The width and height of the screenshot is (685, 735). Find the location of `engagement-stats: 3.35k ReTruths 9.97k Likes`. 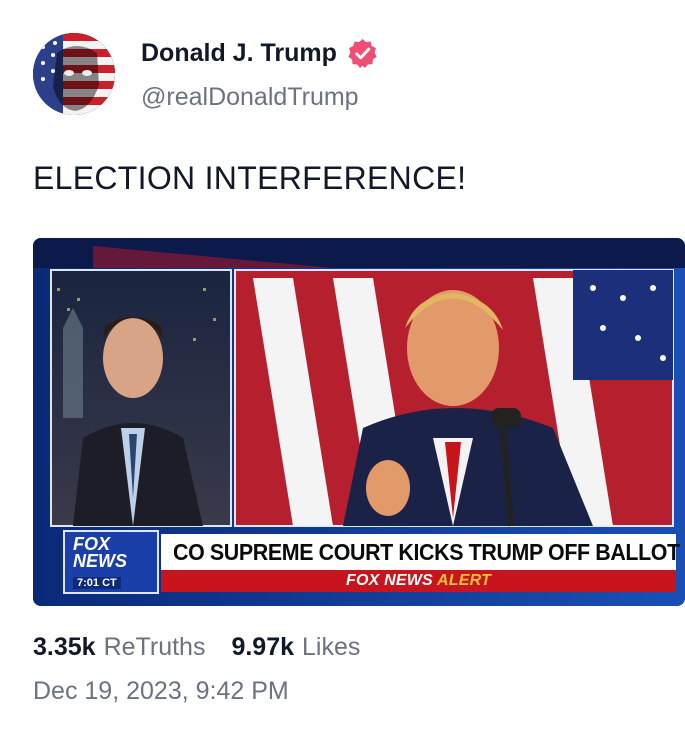

engagement-stats: 3.35k ReTruths 9.97k Likes is located at coordinates (196, 647).